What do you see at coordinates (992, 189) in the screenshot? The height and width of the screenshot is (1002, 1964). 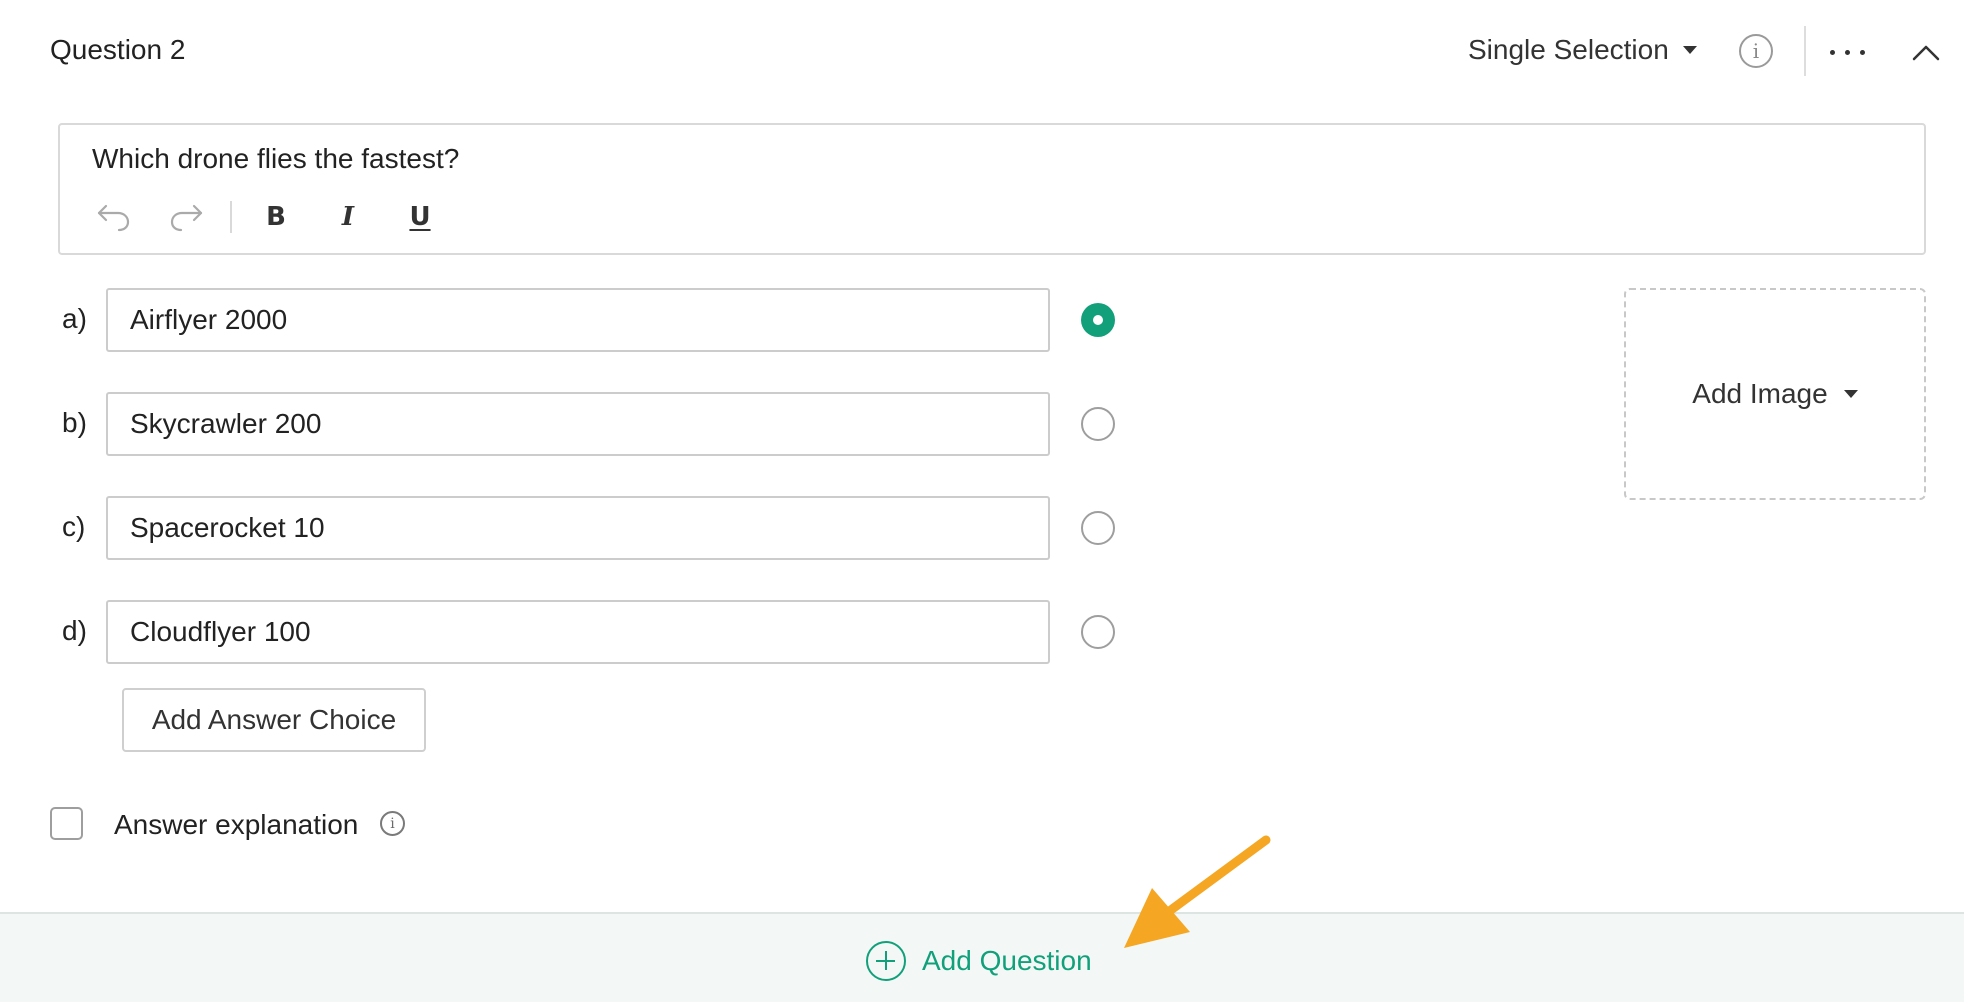 I see `question-text-editor: Which drone flies the fastest? B I U` at bounding box center [992, 189].